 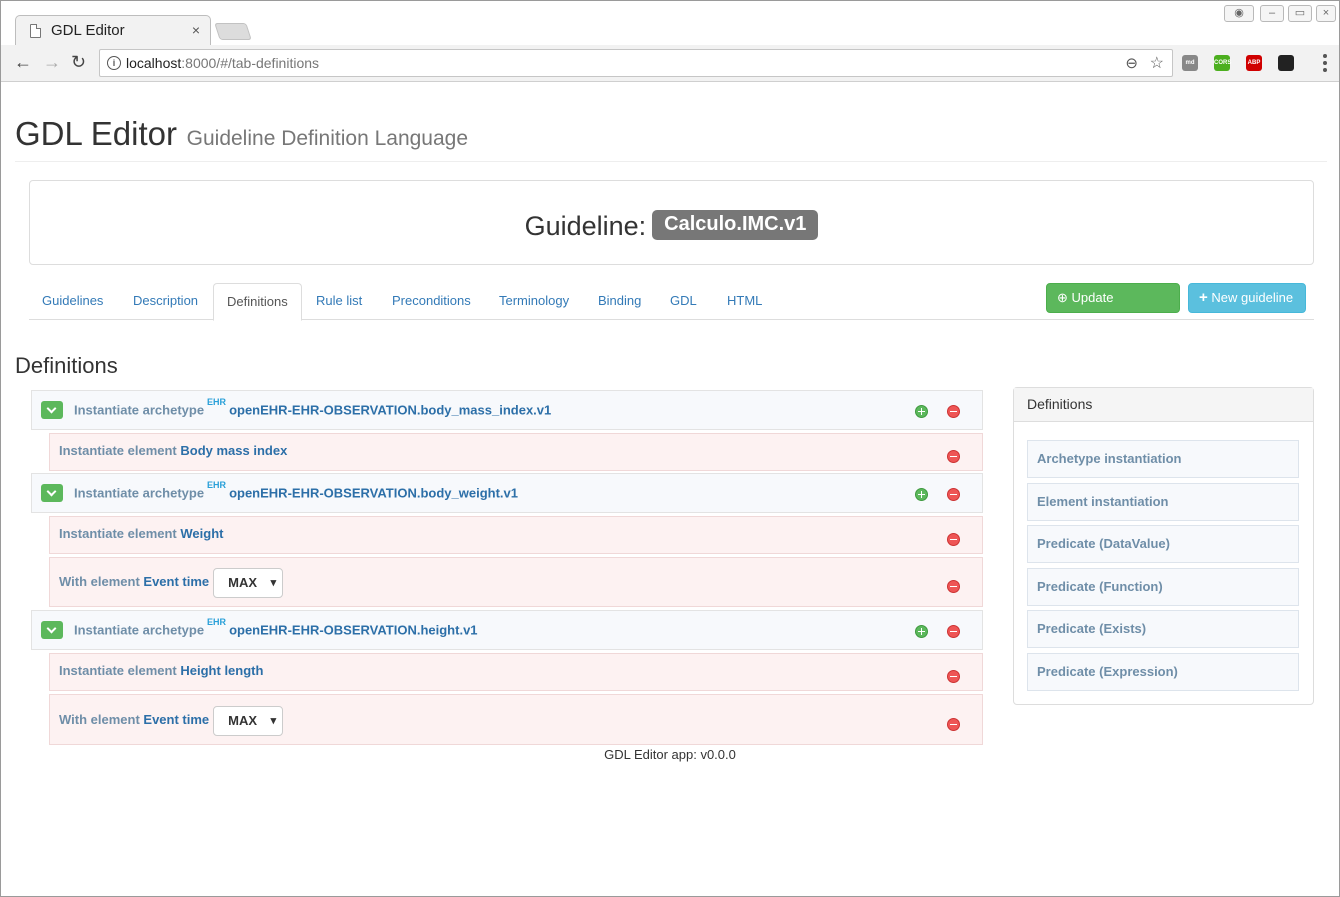 I want to click on tab-preconditions: Preconditions, so click(x=431, y=301).